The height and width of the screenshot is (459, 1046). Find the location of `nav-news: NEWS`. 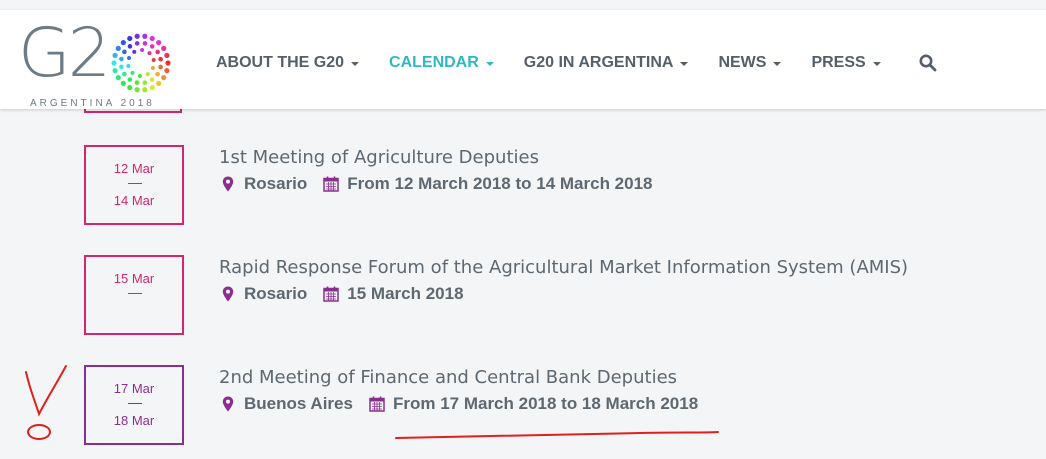

nav-news: NEWS is located at coordinates (750, 63).